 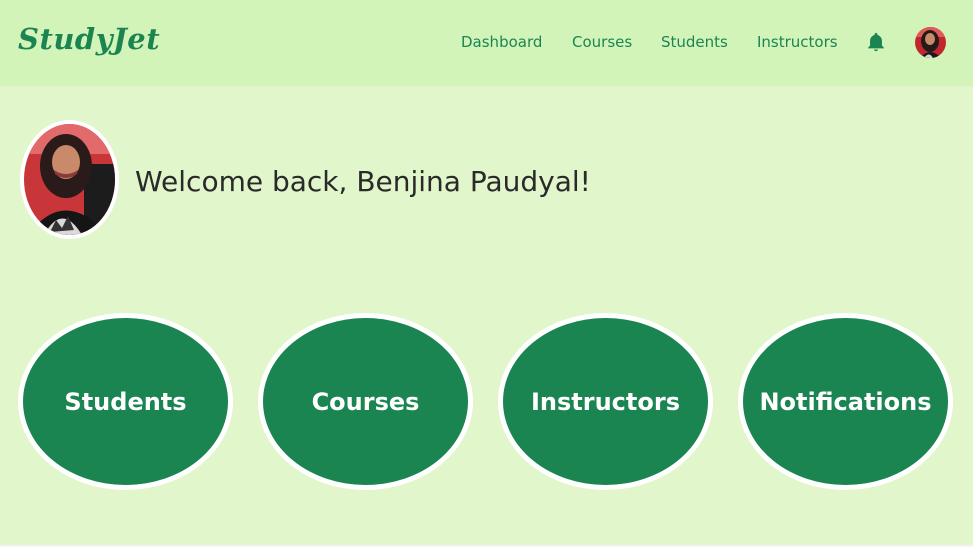 I want to click on notifications-tile: Notifications, so click(x=845, y=401).